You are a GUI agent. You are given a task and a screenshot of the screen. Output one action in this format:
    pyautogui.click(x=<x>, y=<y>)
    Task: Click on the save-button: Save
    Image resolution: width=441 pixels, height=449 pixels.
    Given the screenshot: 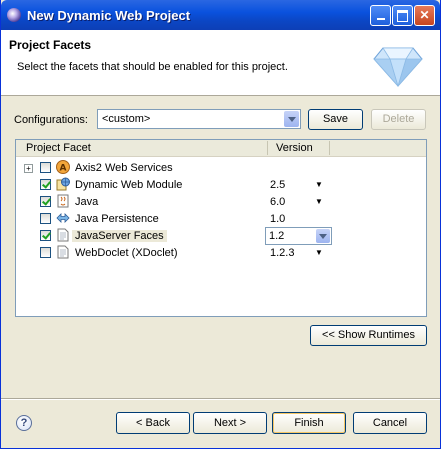 What is the action you would take?
    pyautogui.click(x=335, y=119)
    